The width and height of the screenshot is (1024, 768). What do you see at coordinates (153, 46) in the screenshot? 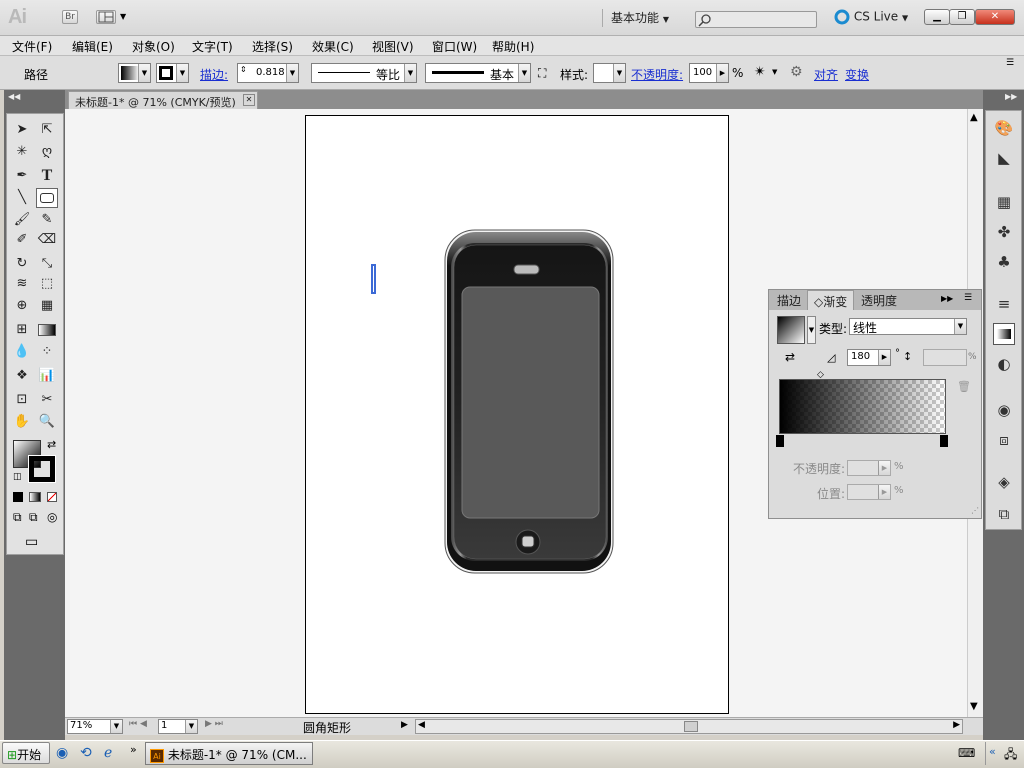
I see `menu-object: 对象(O)` at bounding box center [153, 46].